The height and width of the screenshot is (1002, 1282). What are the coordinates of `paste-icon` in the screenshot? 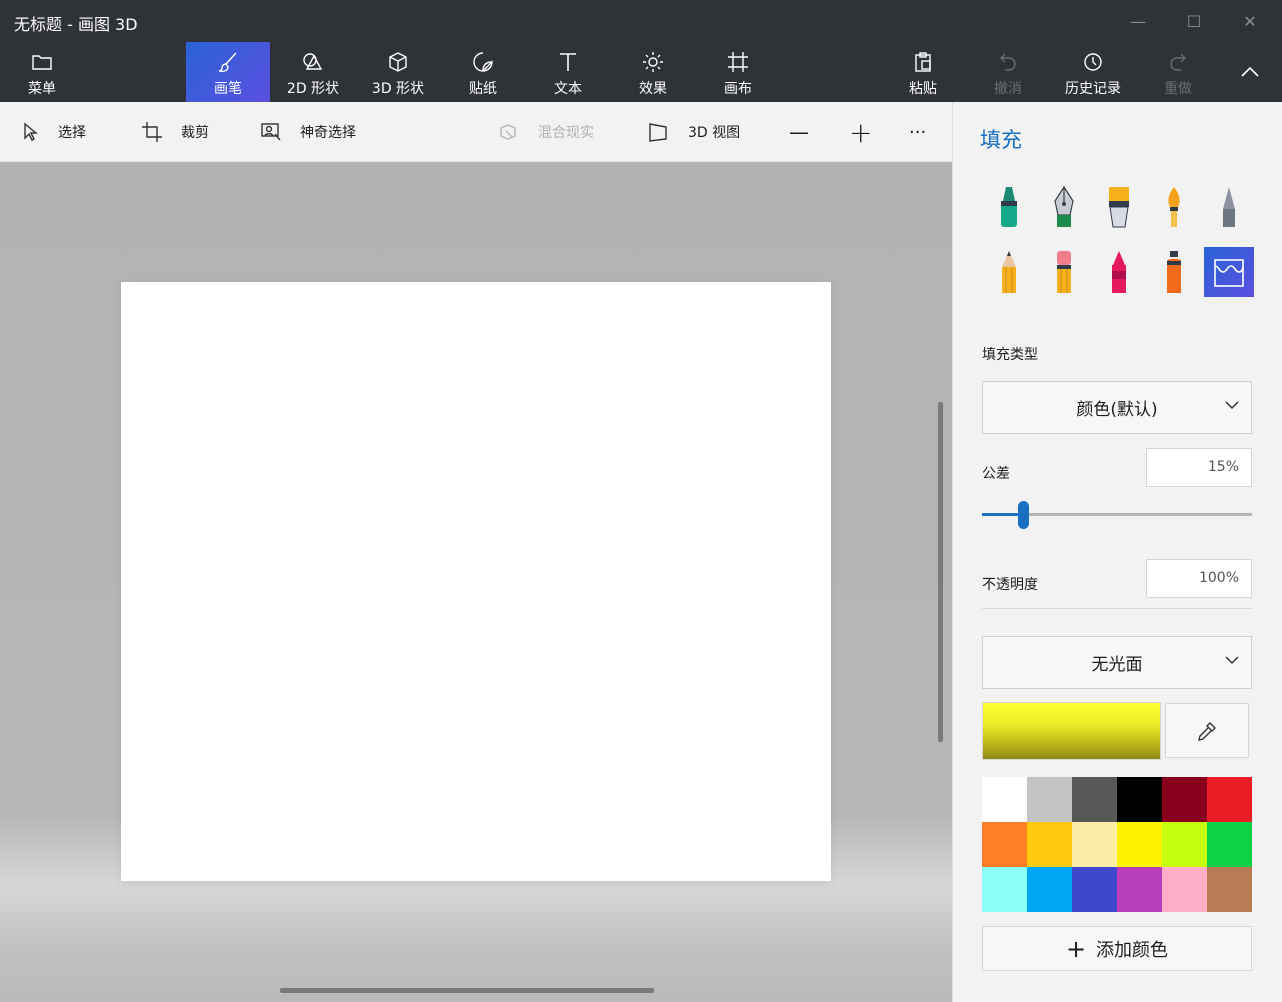 It's located at (923, 62).